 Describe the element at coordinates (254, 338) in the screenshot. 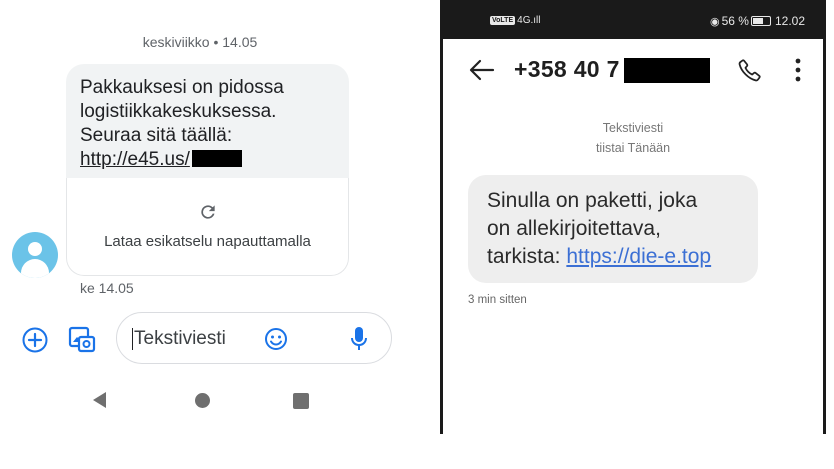

I see `message-input: Tekstiviesti` at that location.